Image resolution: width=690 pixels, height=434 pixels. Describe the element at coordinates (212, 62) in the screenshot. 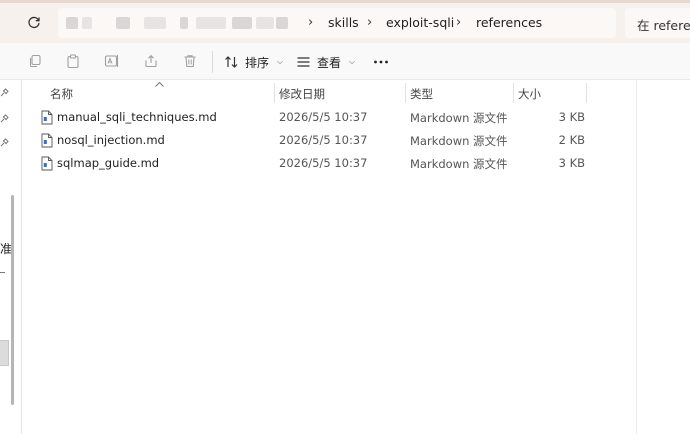

I see `toolbar-divider` at that location.